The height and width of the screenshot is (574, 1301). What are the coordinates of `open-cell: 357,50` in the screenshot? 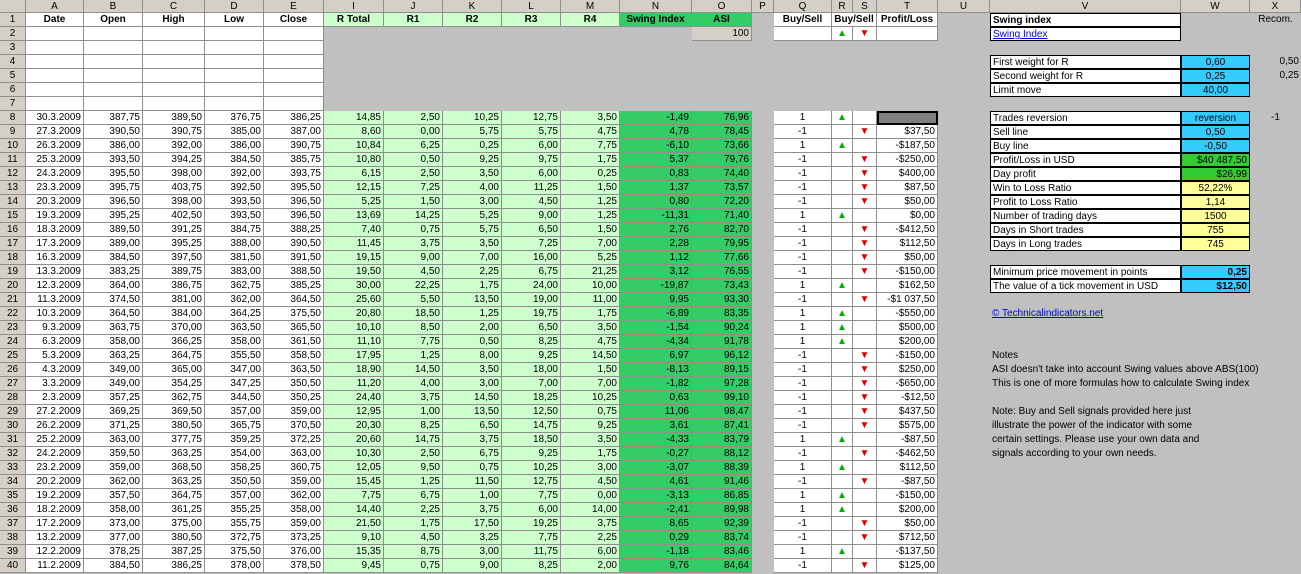 It's located at (113, 496).